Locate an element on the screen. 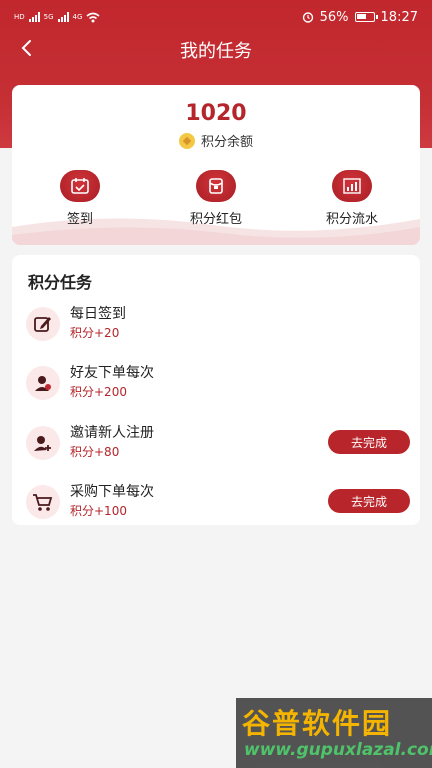 The image size is (432, 768). battery-percent: 56% is located at coordinates (334, 17).